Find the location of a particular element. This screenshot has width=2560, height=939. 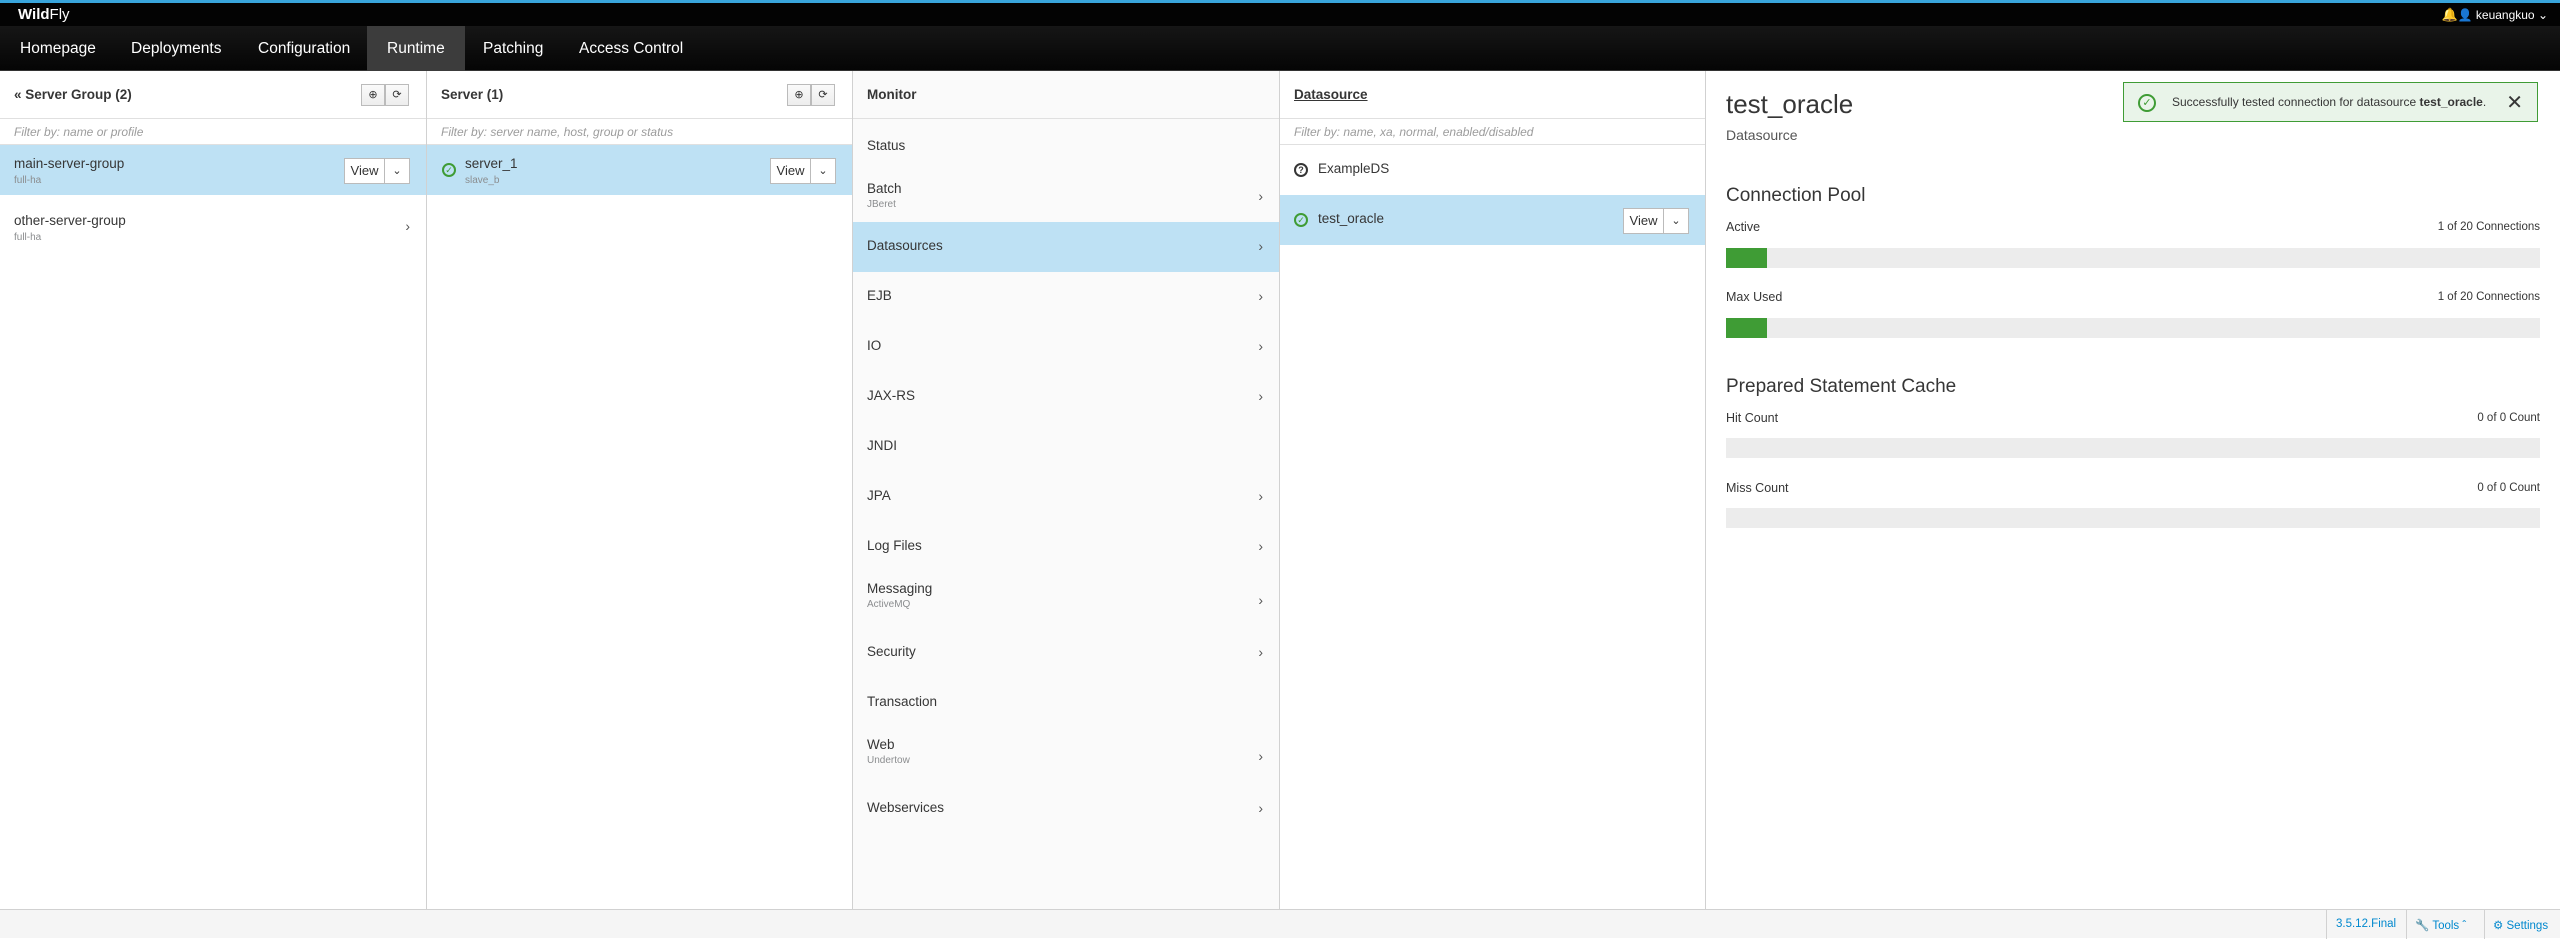

hit-count-value: 0 of 0 Count is located at coordinates (2508, 418).